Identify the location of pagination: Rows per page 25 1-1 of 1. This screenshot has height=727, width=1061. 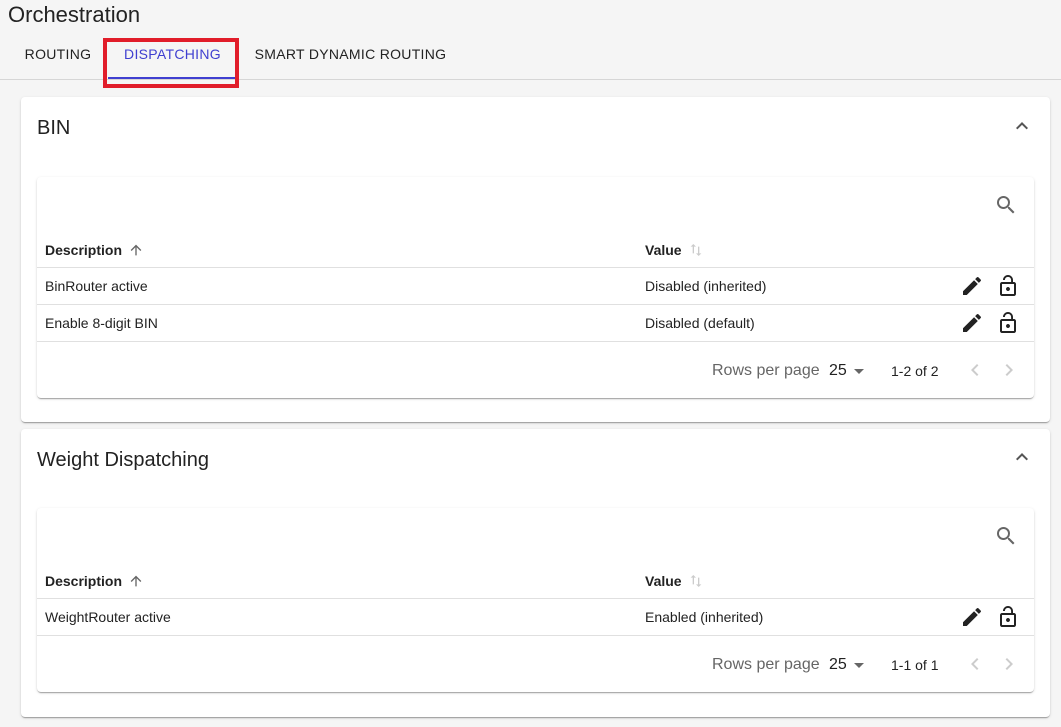
(535, 664).